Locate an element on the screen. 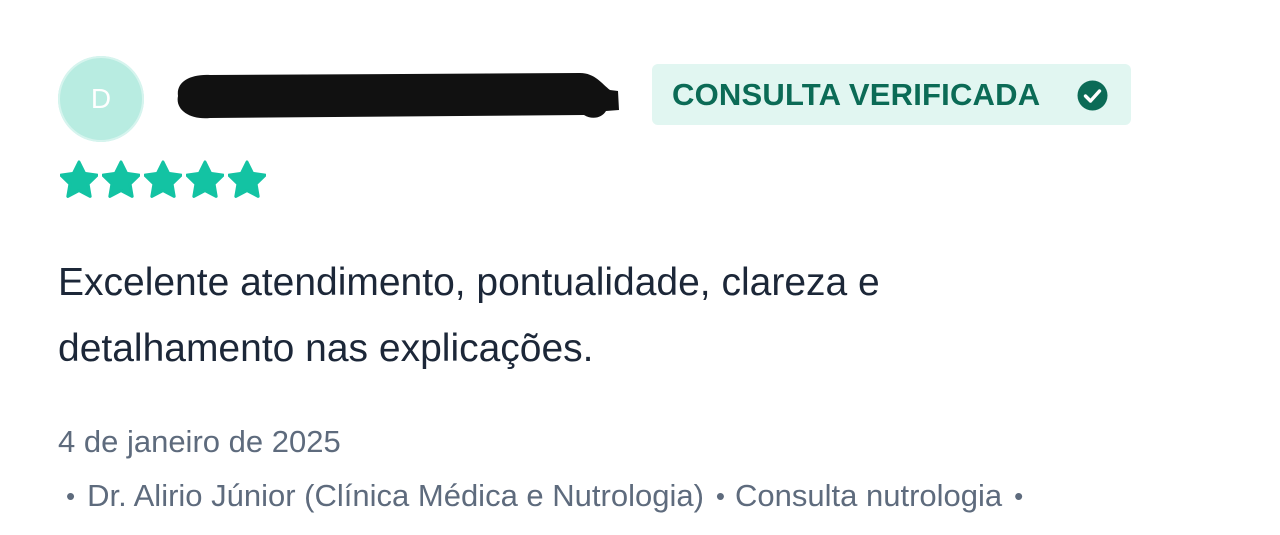 This screenshot has height=535, width=1280. star-rating is located at coordinates (163, 181).